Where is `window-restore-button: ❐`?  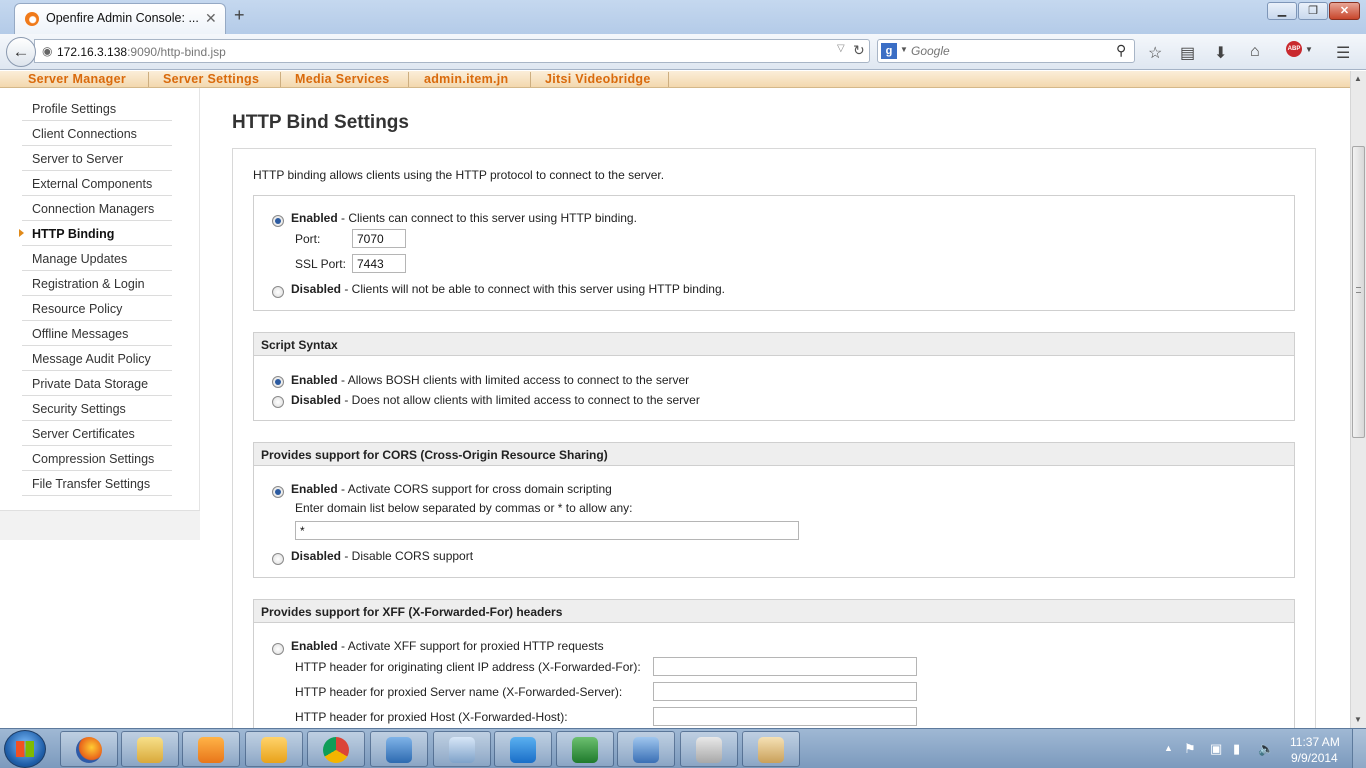 window-restore-button: ❐ is located at coordinates (1313, 11).